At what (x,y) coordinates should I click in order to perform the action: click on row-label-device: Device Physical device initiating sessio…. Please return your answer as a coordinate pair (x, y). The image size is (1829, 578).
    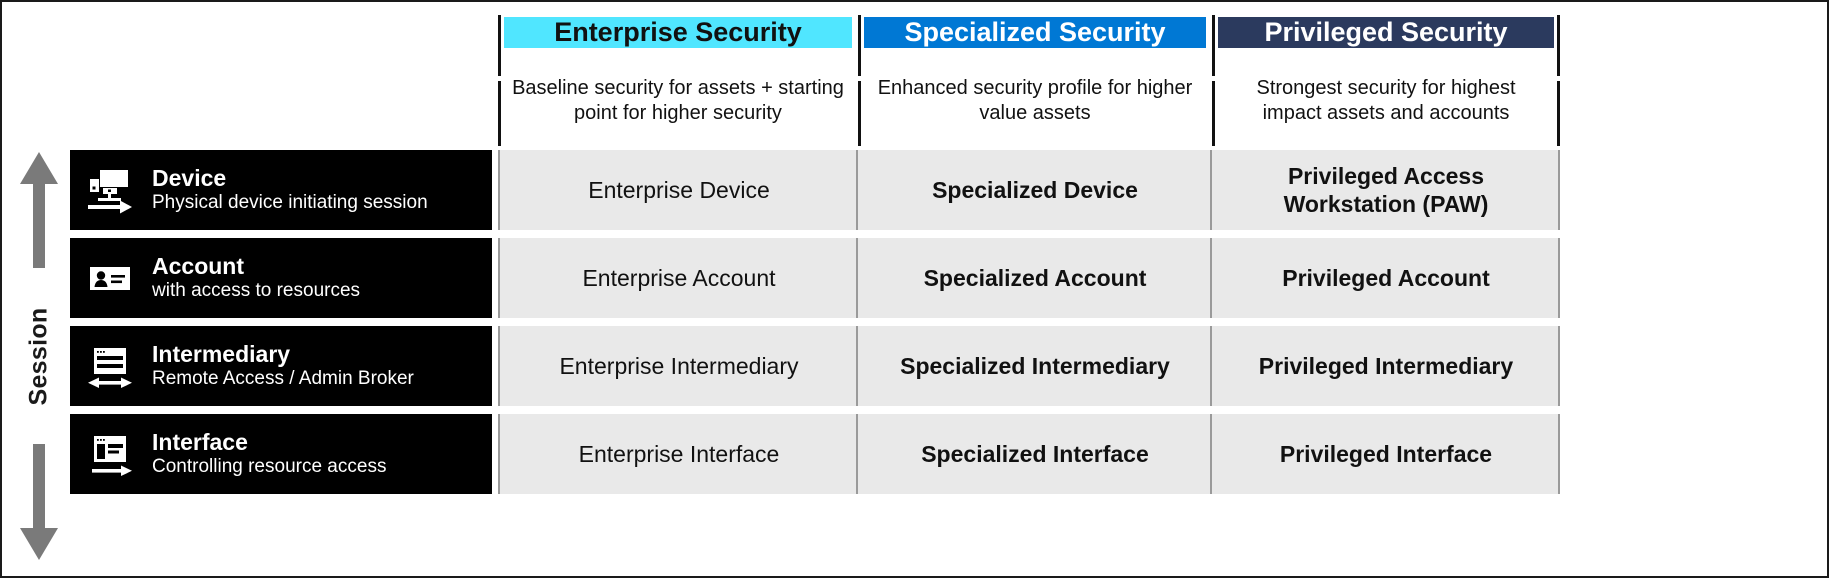
    Looking at the image, I should click on (281, 190).